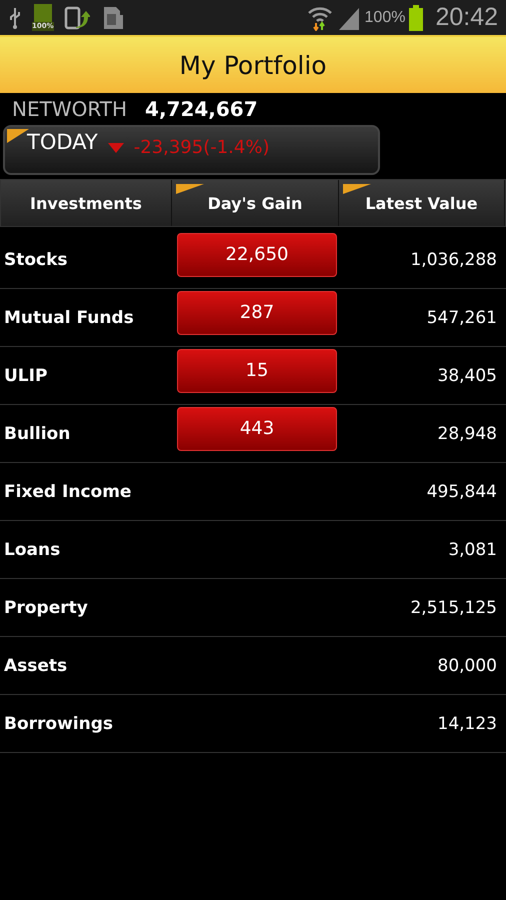 Image resolution: width=506 pixels, height=900 pixels. Describe the element at coordinates (67, 492) in the screenshot. I see `investment-name: Fixed Income` at that location.